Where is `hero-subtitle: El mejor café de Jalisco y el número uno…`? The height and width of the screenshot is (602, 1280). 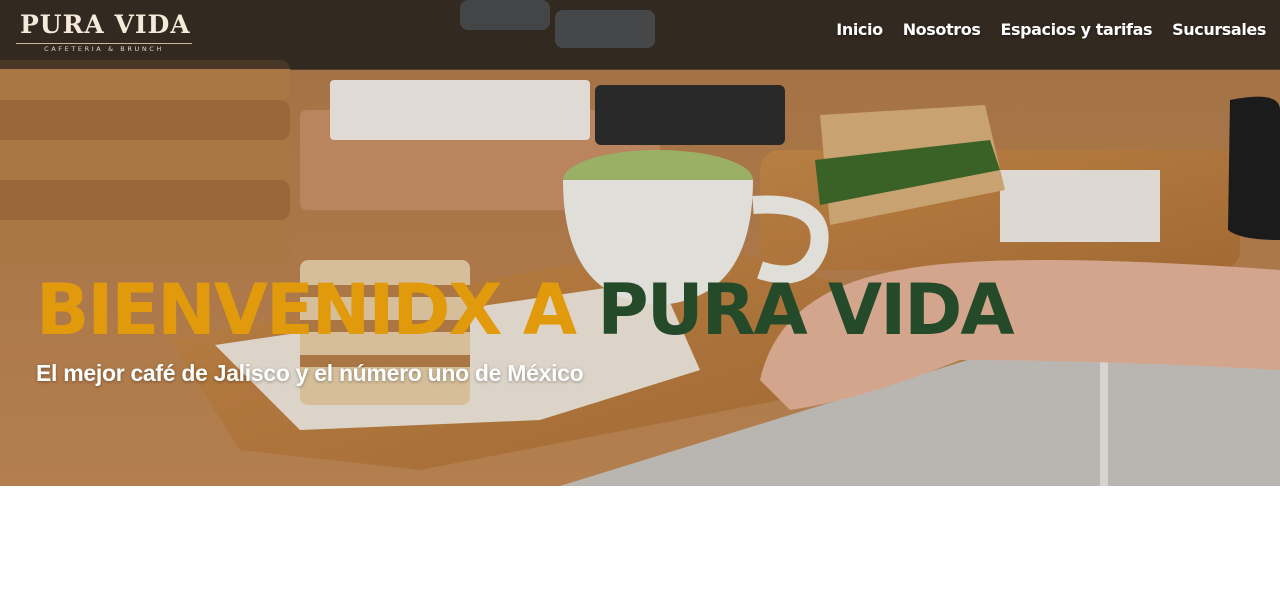
hero-subtitle: El mejor café de Jalisco y el número uno… is located at coordinates (310, 373).